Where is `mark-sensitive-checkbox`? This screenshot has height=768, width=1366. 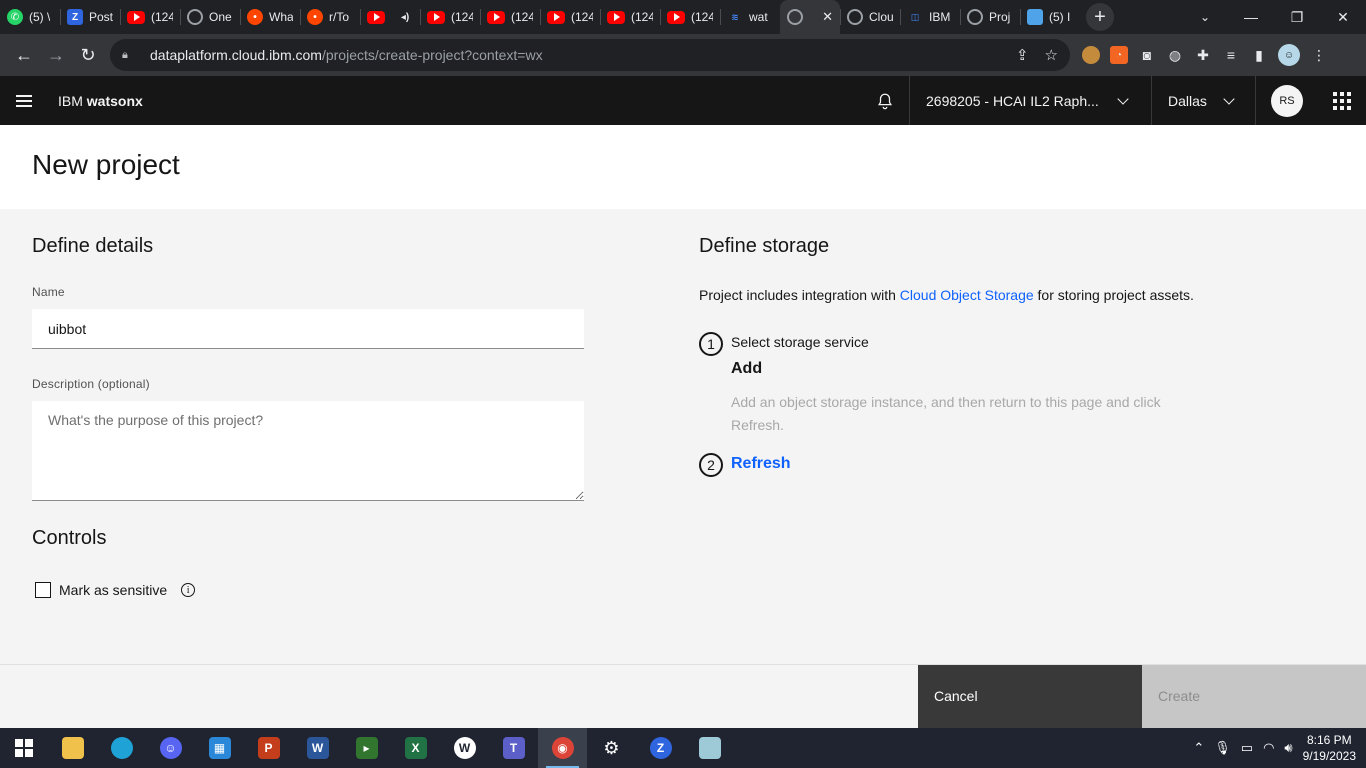
mark-sensitive-checkbox is located at coordinates (43, 590).